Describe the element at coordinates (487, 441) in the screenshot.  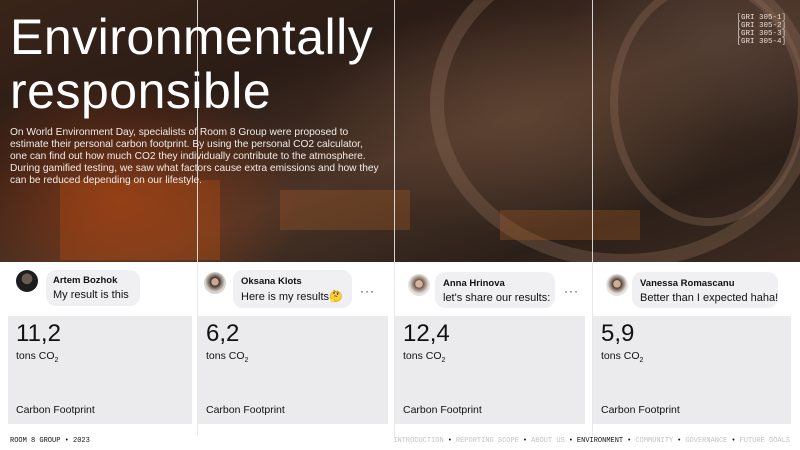
I see `nav-reporting-scope: REPORTING SCOPE` at that location.